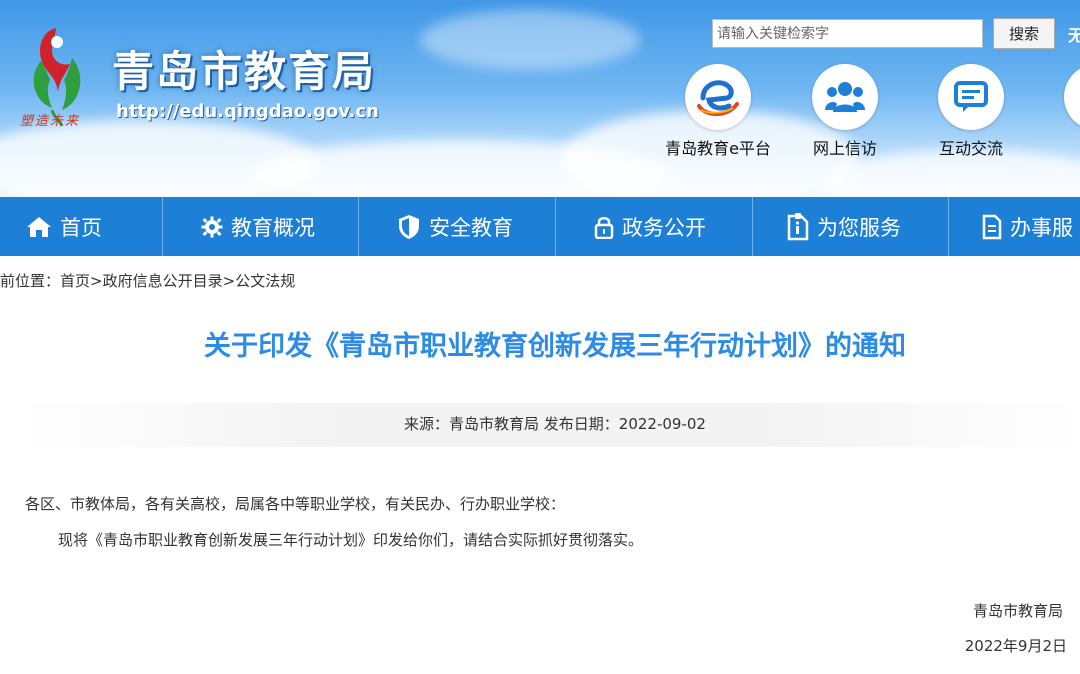 The image size is (1080, 674). What do you see at coordinates (970, 148) in the screenshot?
I see `quick-link-label: 互动交流` at bounding box center [970, 148].